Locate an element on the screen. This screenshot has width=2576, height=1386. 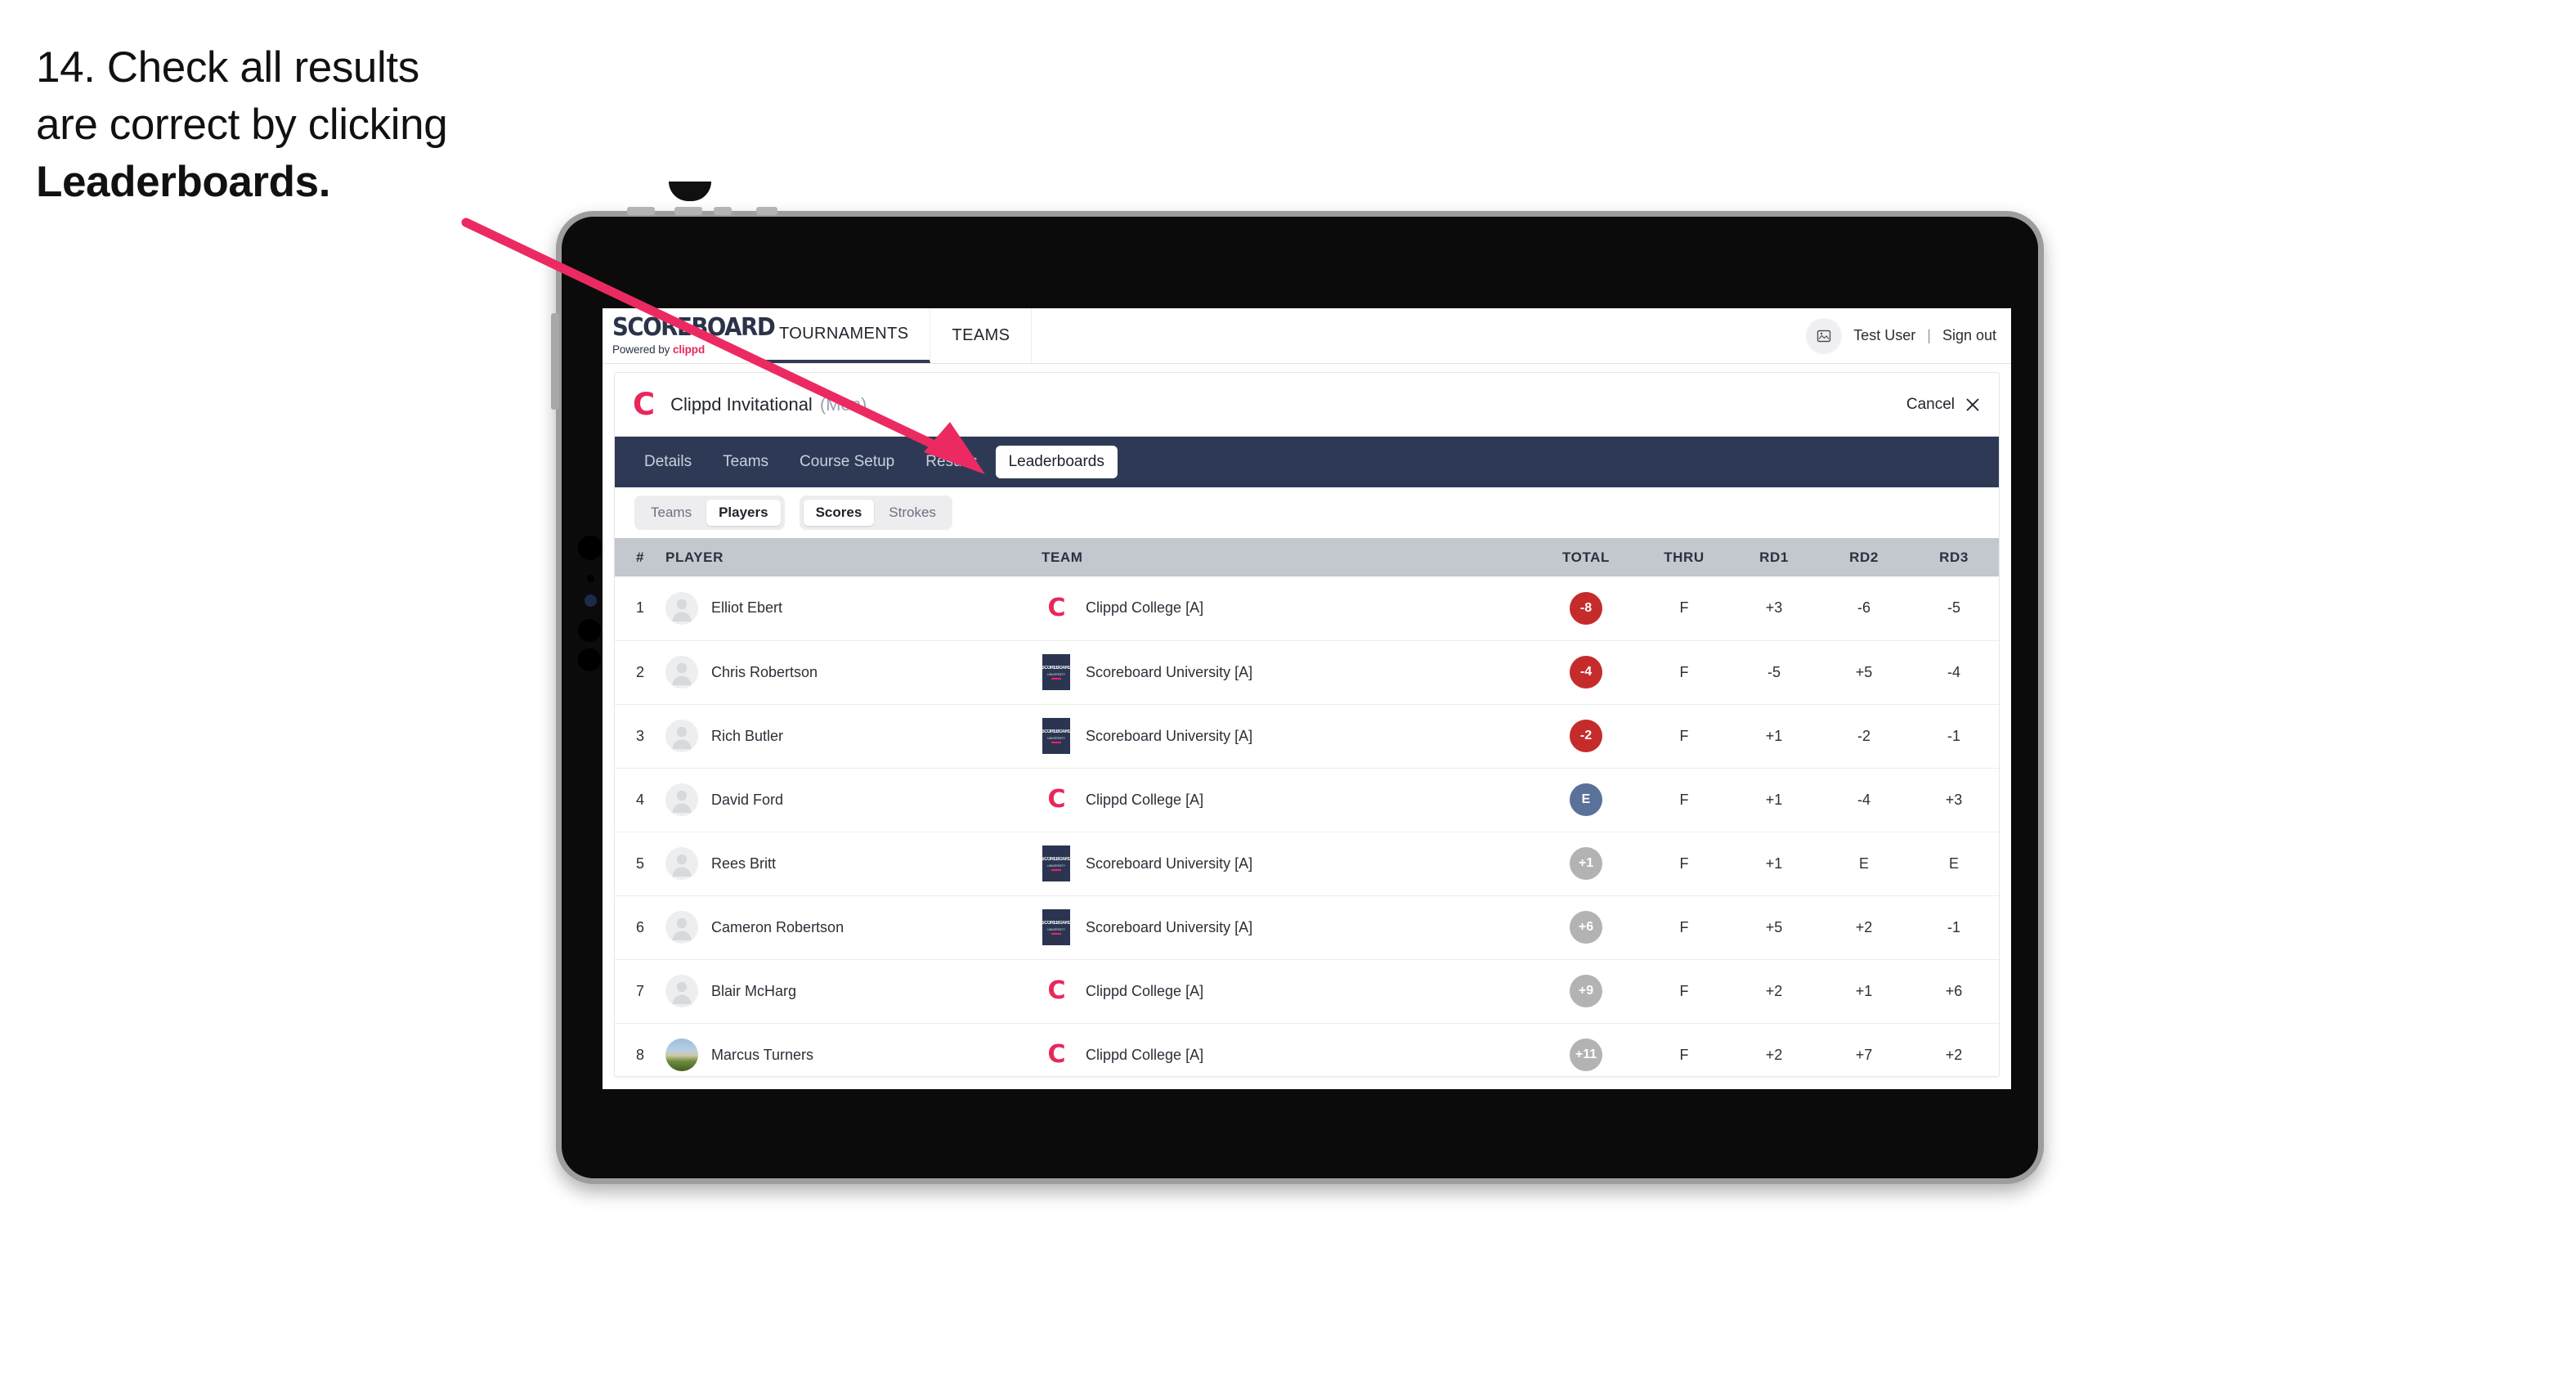
table-row: 4 David Ford C Clippd College [A] E F +1 -4 +3 is located at coordinates (1307, 800).